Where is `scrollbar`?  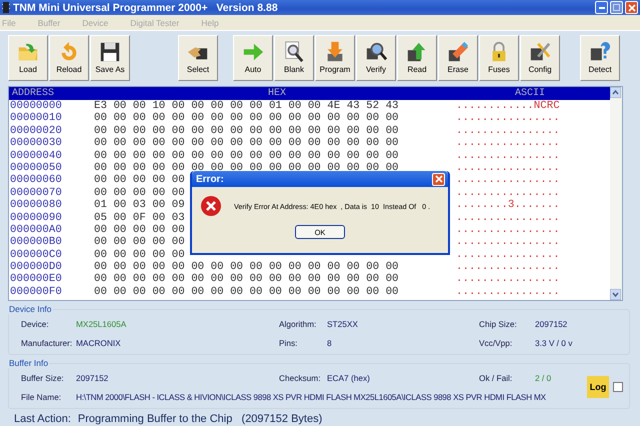 scrollbar is located at coordinates (616, 193).